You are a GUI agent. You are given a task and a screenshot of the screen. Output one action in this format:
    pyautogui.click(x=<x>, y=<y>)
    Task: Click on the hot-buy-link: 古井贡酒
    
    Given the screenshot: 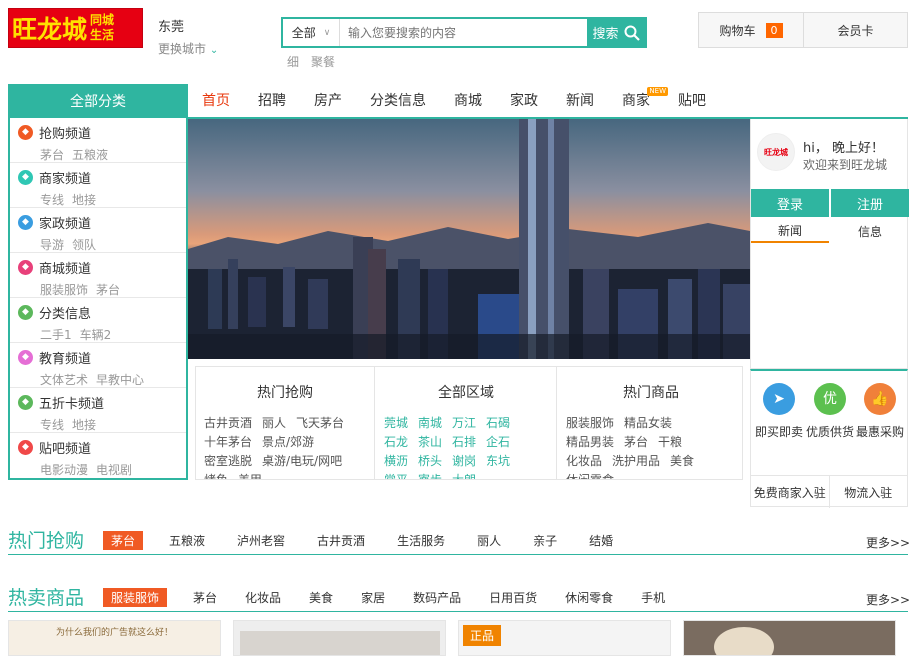 What is the action you would take?
    pyautogui.click(x=228, y=423)
    